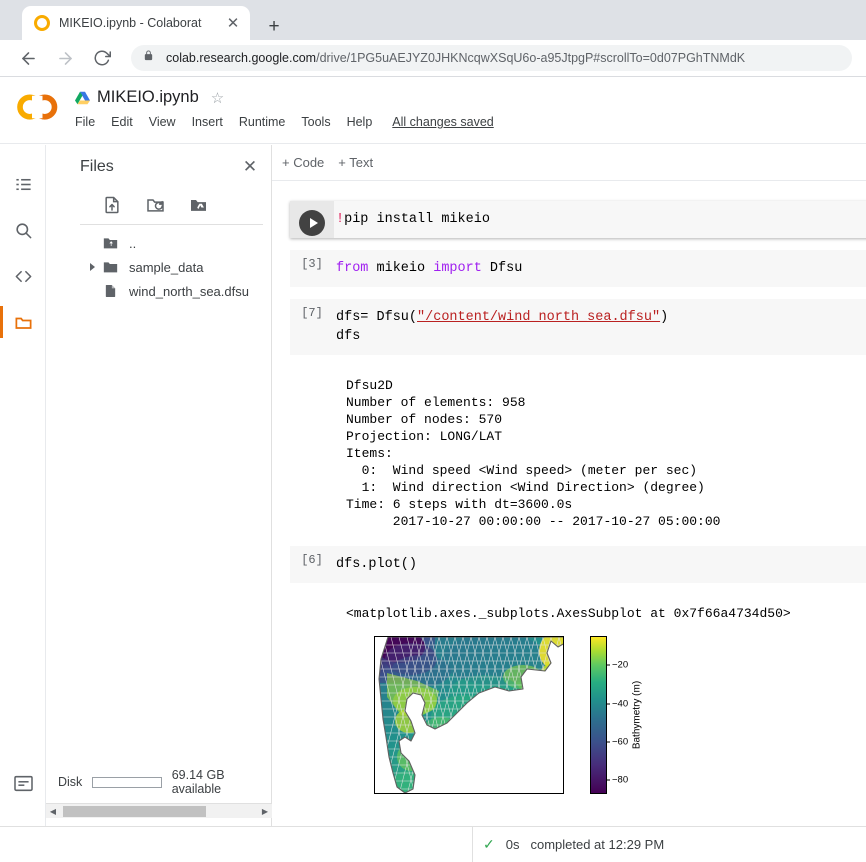 The width and height of the screenshot is (866, 862). I want to click on scrollbar-track, so click(159, 811).